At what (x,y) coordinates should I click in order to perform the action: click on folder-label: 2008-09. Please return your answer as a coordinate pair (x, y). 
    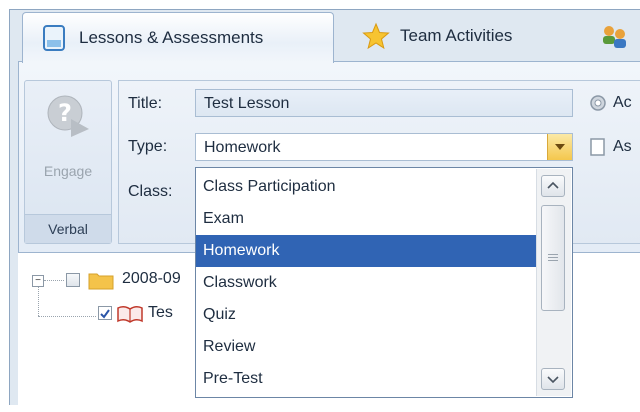
    Looking at the image, I should click on (151, 279).